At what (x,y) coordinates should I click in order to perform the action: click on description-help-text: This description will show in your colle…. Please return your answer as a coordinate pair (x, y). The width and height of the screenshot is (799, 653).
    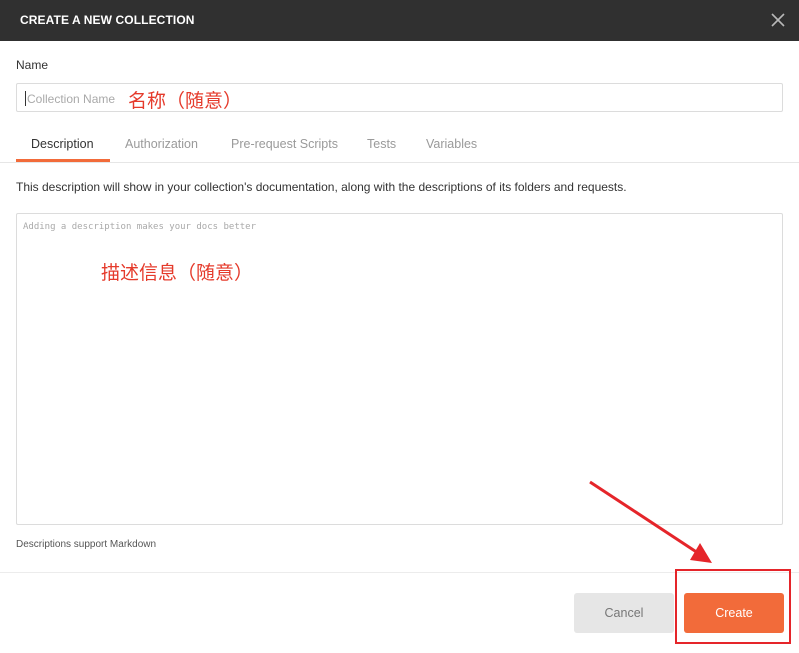
    Looking at the image, I should click on (321, 187).